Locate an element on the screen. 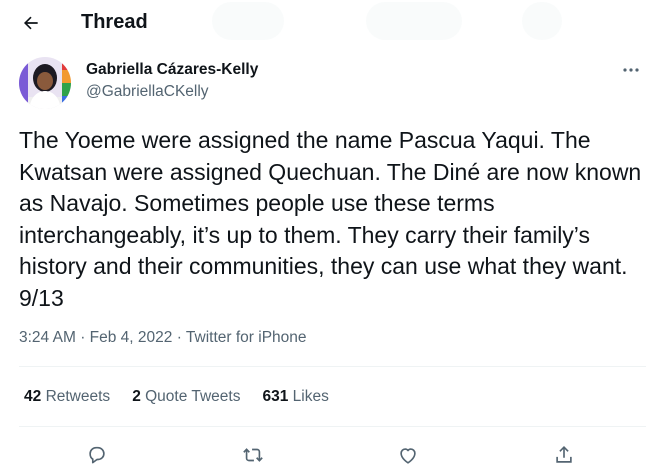 The height and width of the screenshot is (476, 665). tweet-time: 3:24 AM is located at coordinates (47, 337).